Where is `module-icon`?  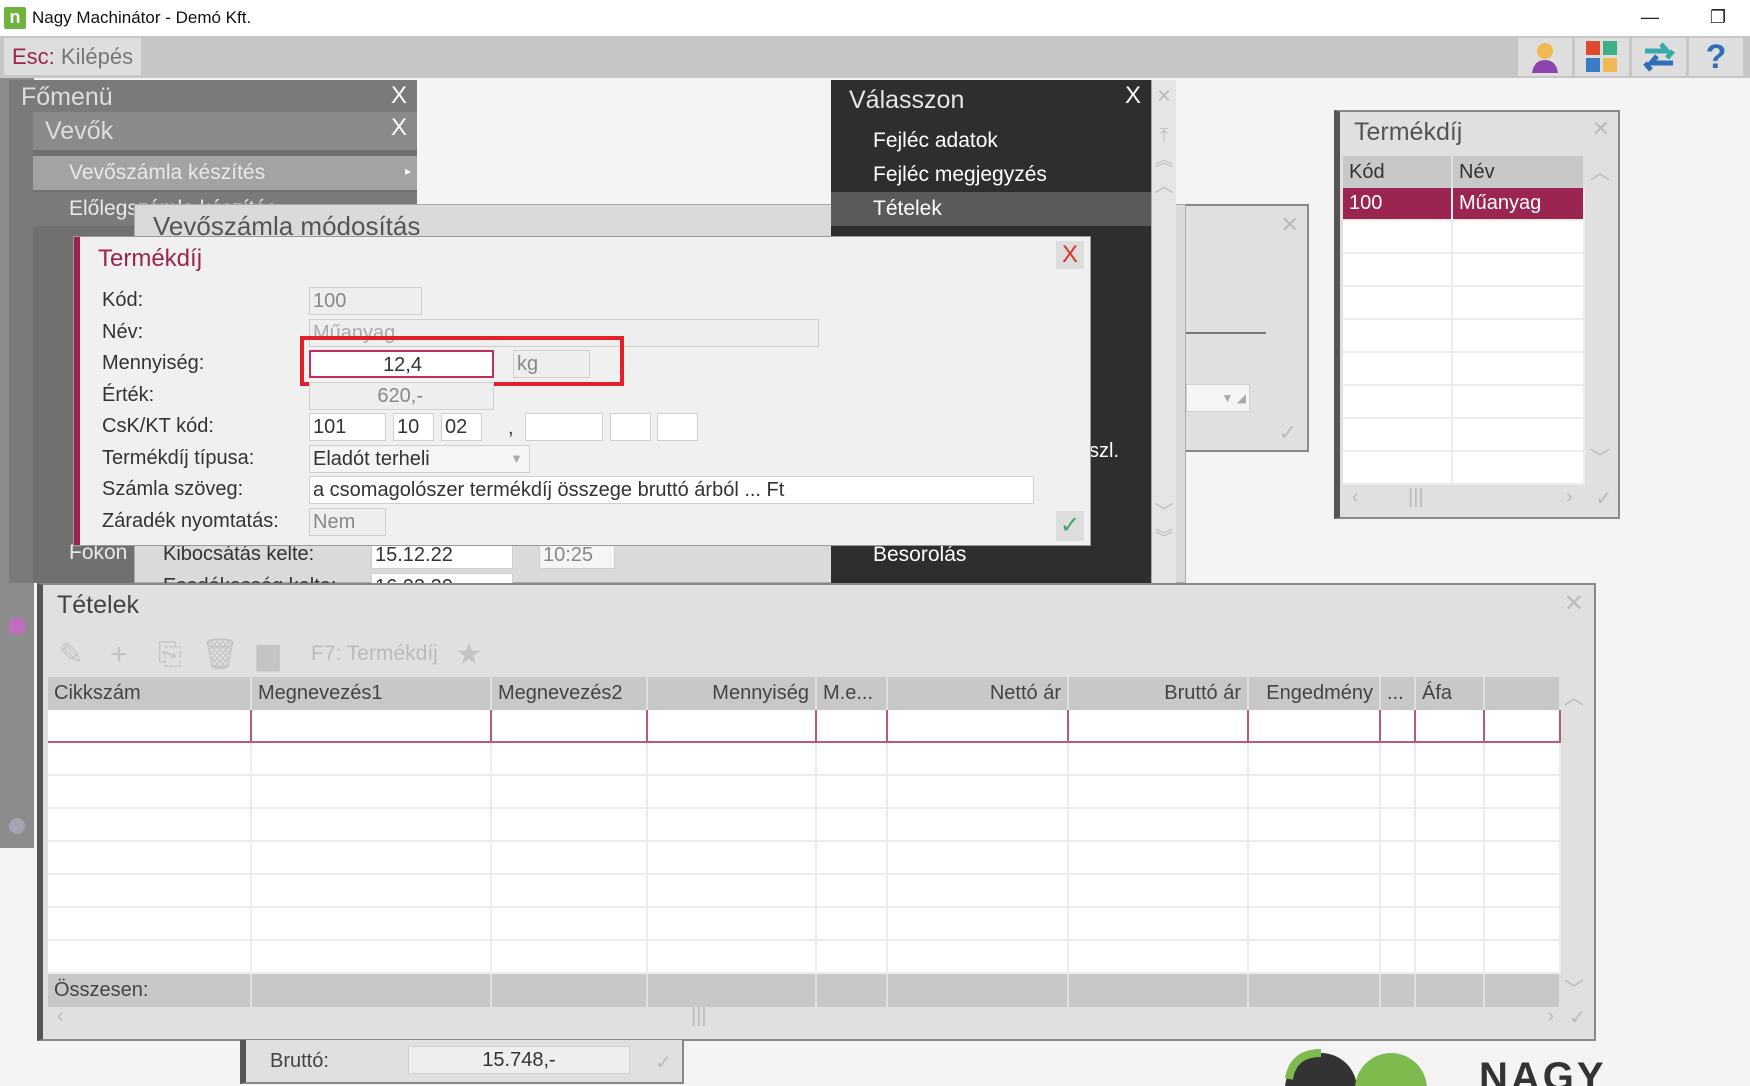 module-icon is located at coordinates (17, 626).